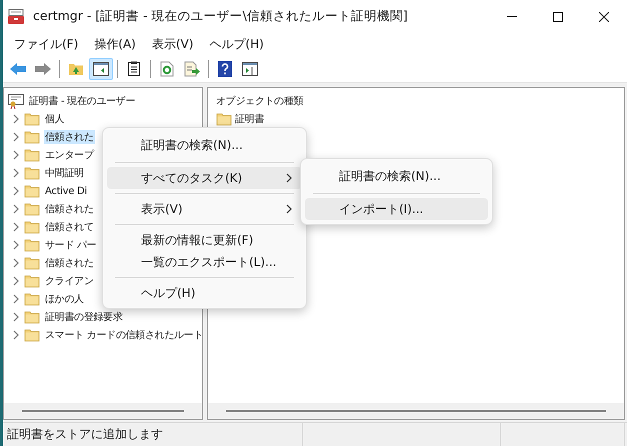  What do you see at coordinates (66, 191) in the screenshot?
I see `tree-item: Active Di` at bounding box center [66, 191].